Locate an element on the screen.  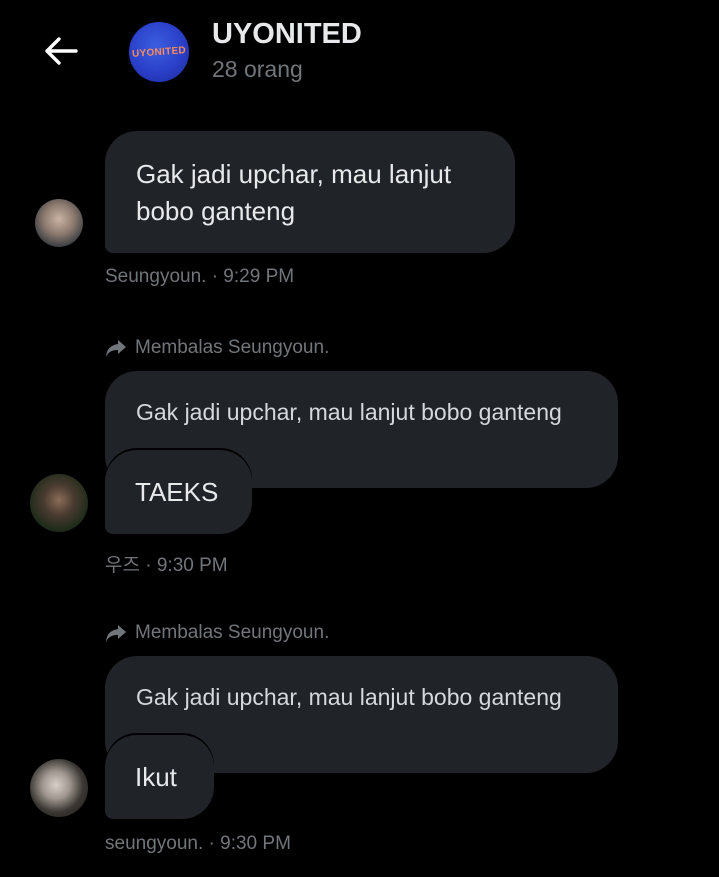
message-bubble: Ikut is located at coordinates (159, 777).